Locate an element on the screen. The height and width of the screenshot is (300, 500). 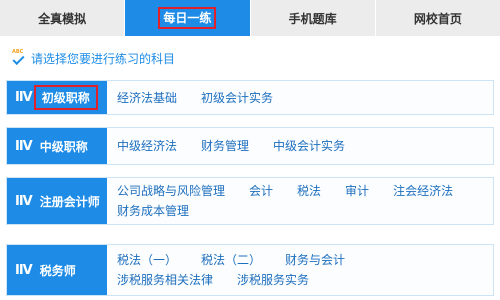
prompt-text: 请选择您要进行练习的科目 is located at coordinates (103, 58).